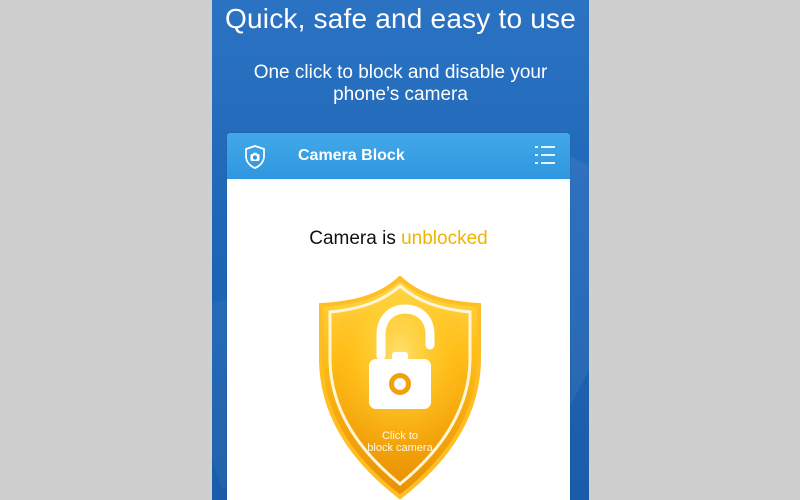 This screenshot has width=800, height=500. I want to click on camera-status: Camera is unblocked, so click(398, 239).